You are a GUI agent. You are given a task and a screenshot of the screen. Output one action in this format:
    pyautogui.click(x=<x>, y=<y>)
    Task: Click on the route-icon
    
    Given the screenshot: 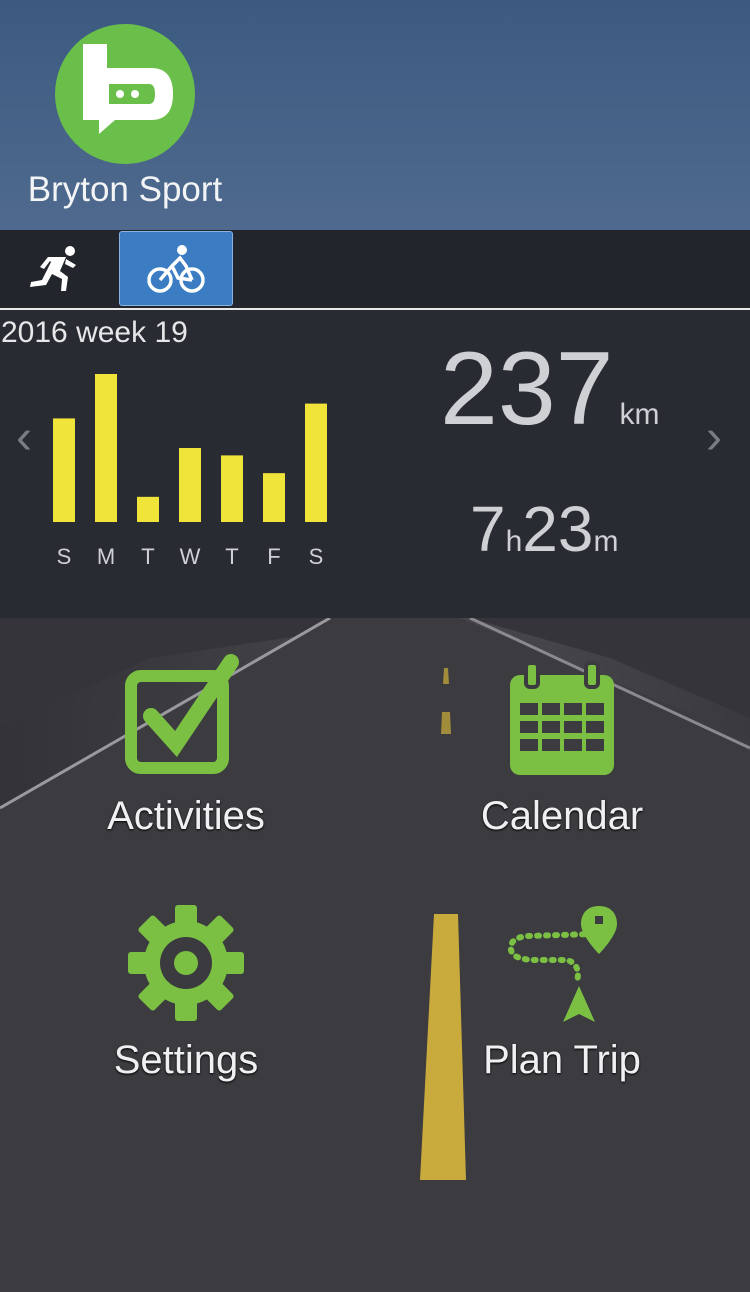 What is the action you would take?
    pyautogui.click(x=562, y=964)
    